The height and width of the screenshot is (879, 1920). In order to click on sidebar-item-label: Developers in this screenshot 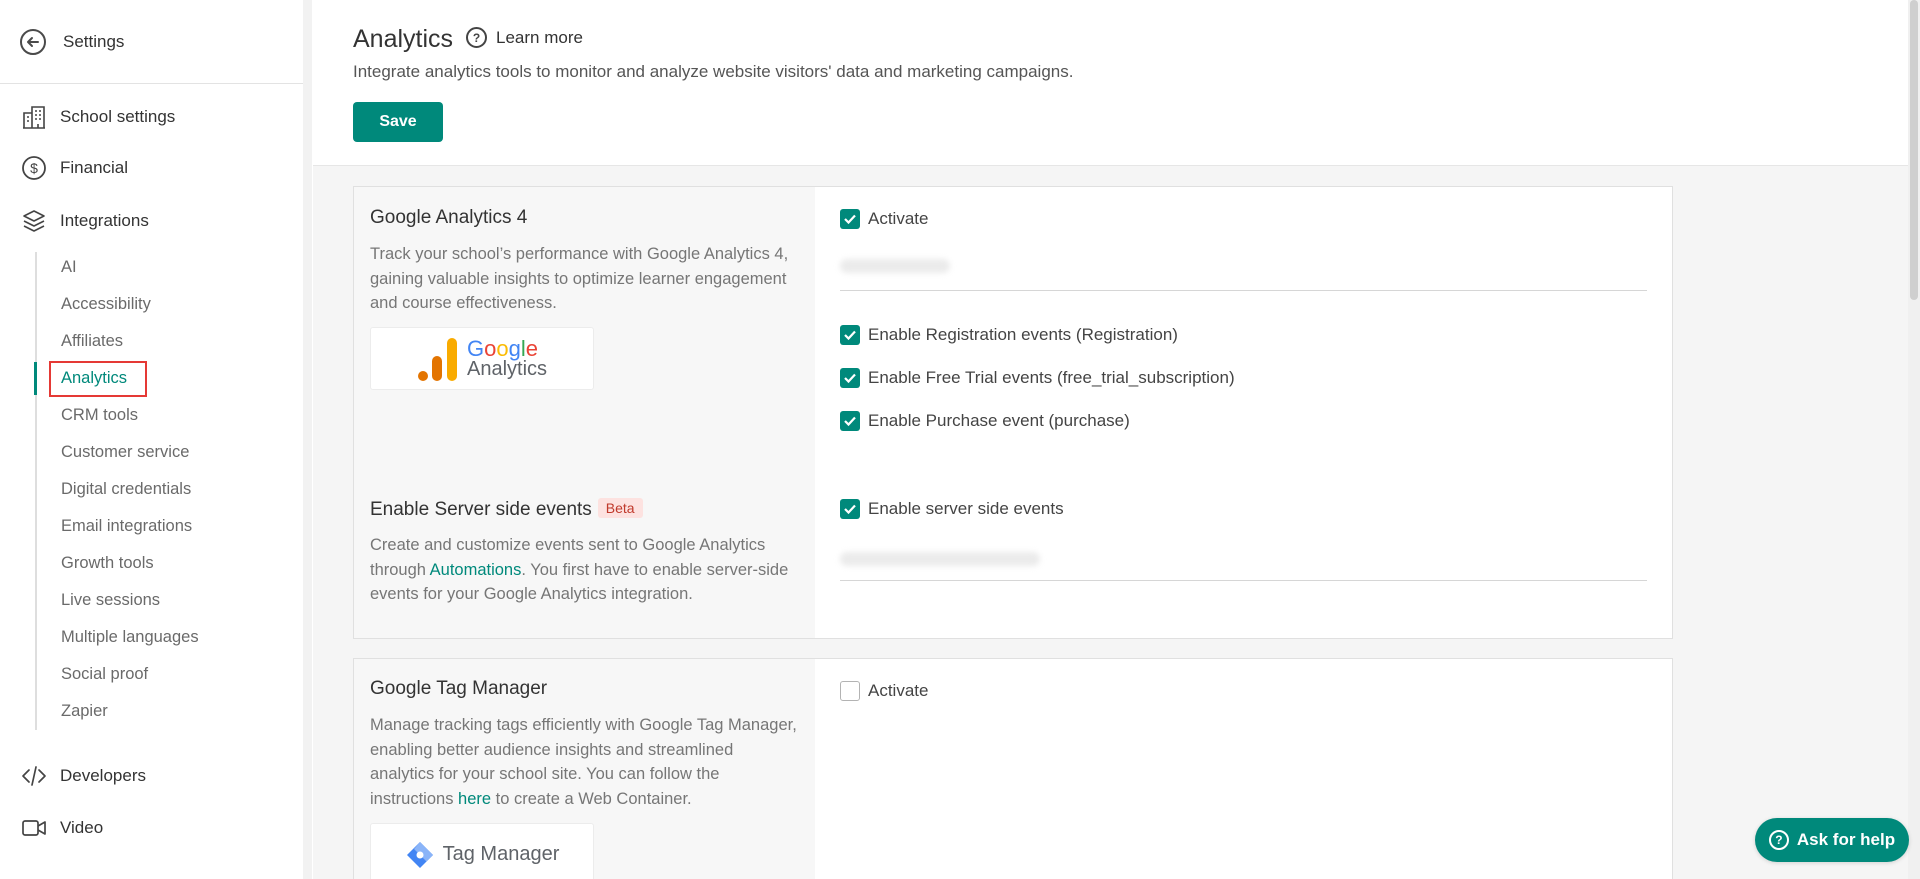, I will do `click(103, 775)`.